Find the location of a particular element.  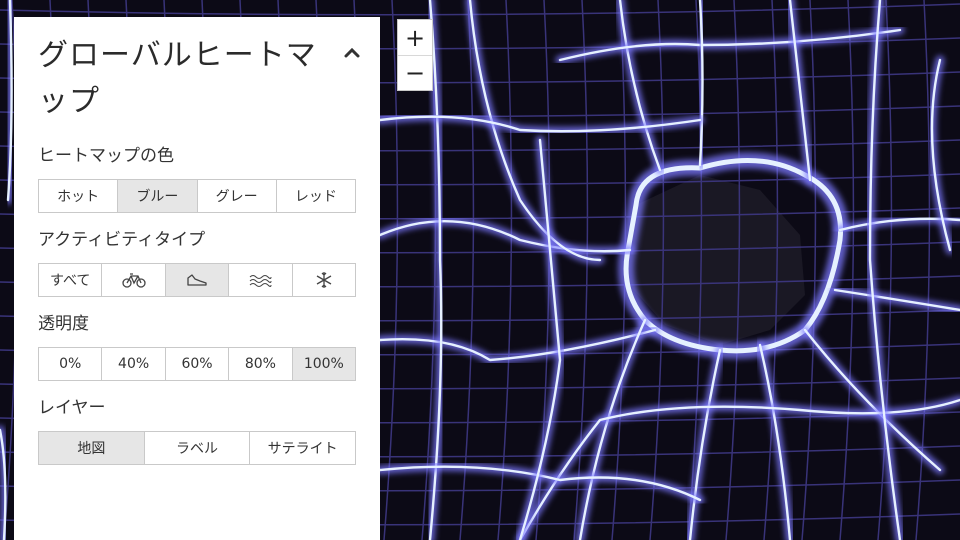

activity-option-all: すべて is located at coordinates (70, 280).